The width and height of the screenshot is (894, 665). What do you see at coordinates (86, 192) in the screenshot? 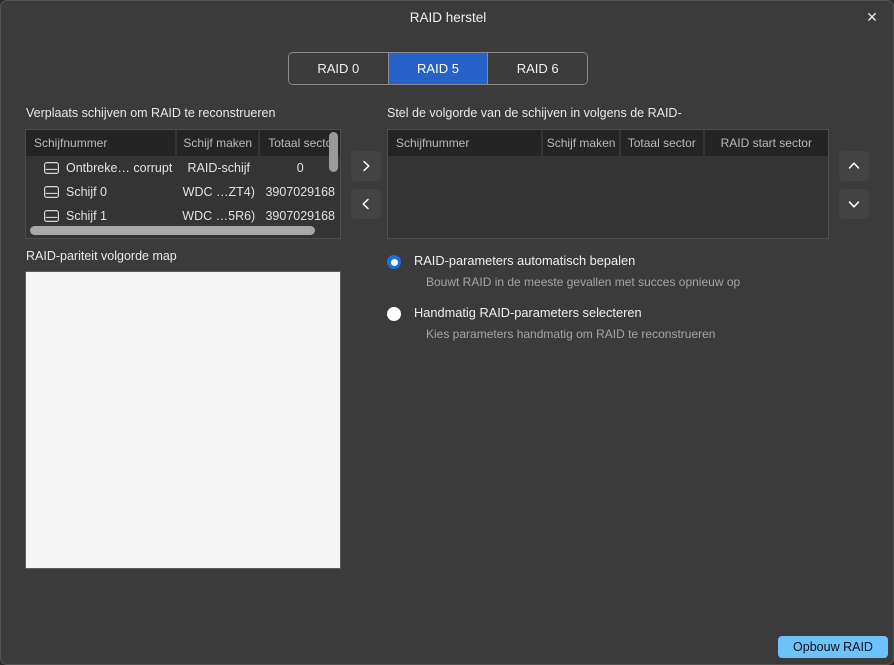
I see `disk-number-text: Schijf 0` at bounding box center [86, 192].